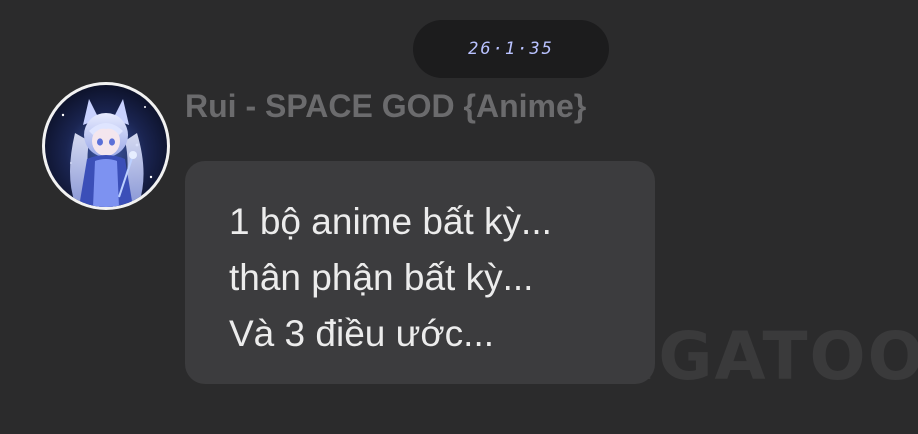 The height and width of the screenshot is (434, 918). I want to click on avatar, so click(106, 146).